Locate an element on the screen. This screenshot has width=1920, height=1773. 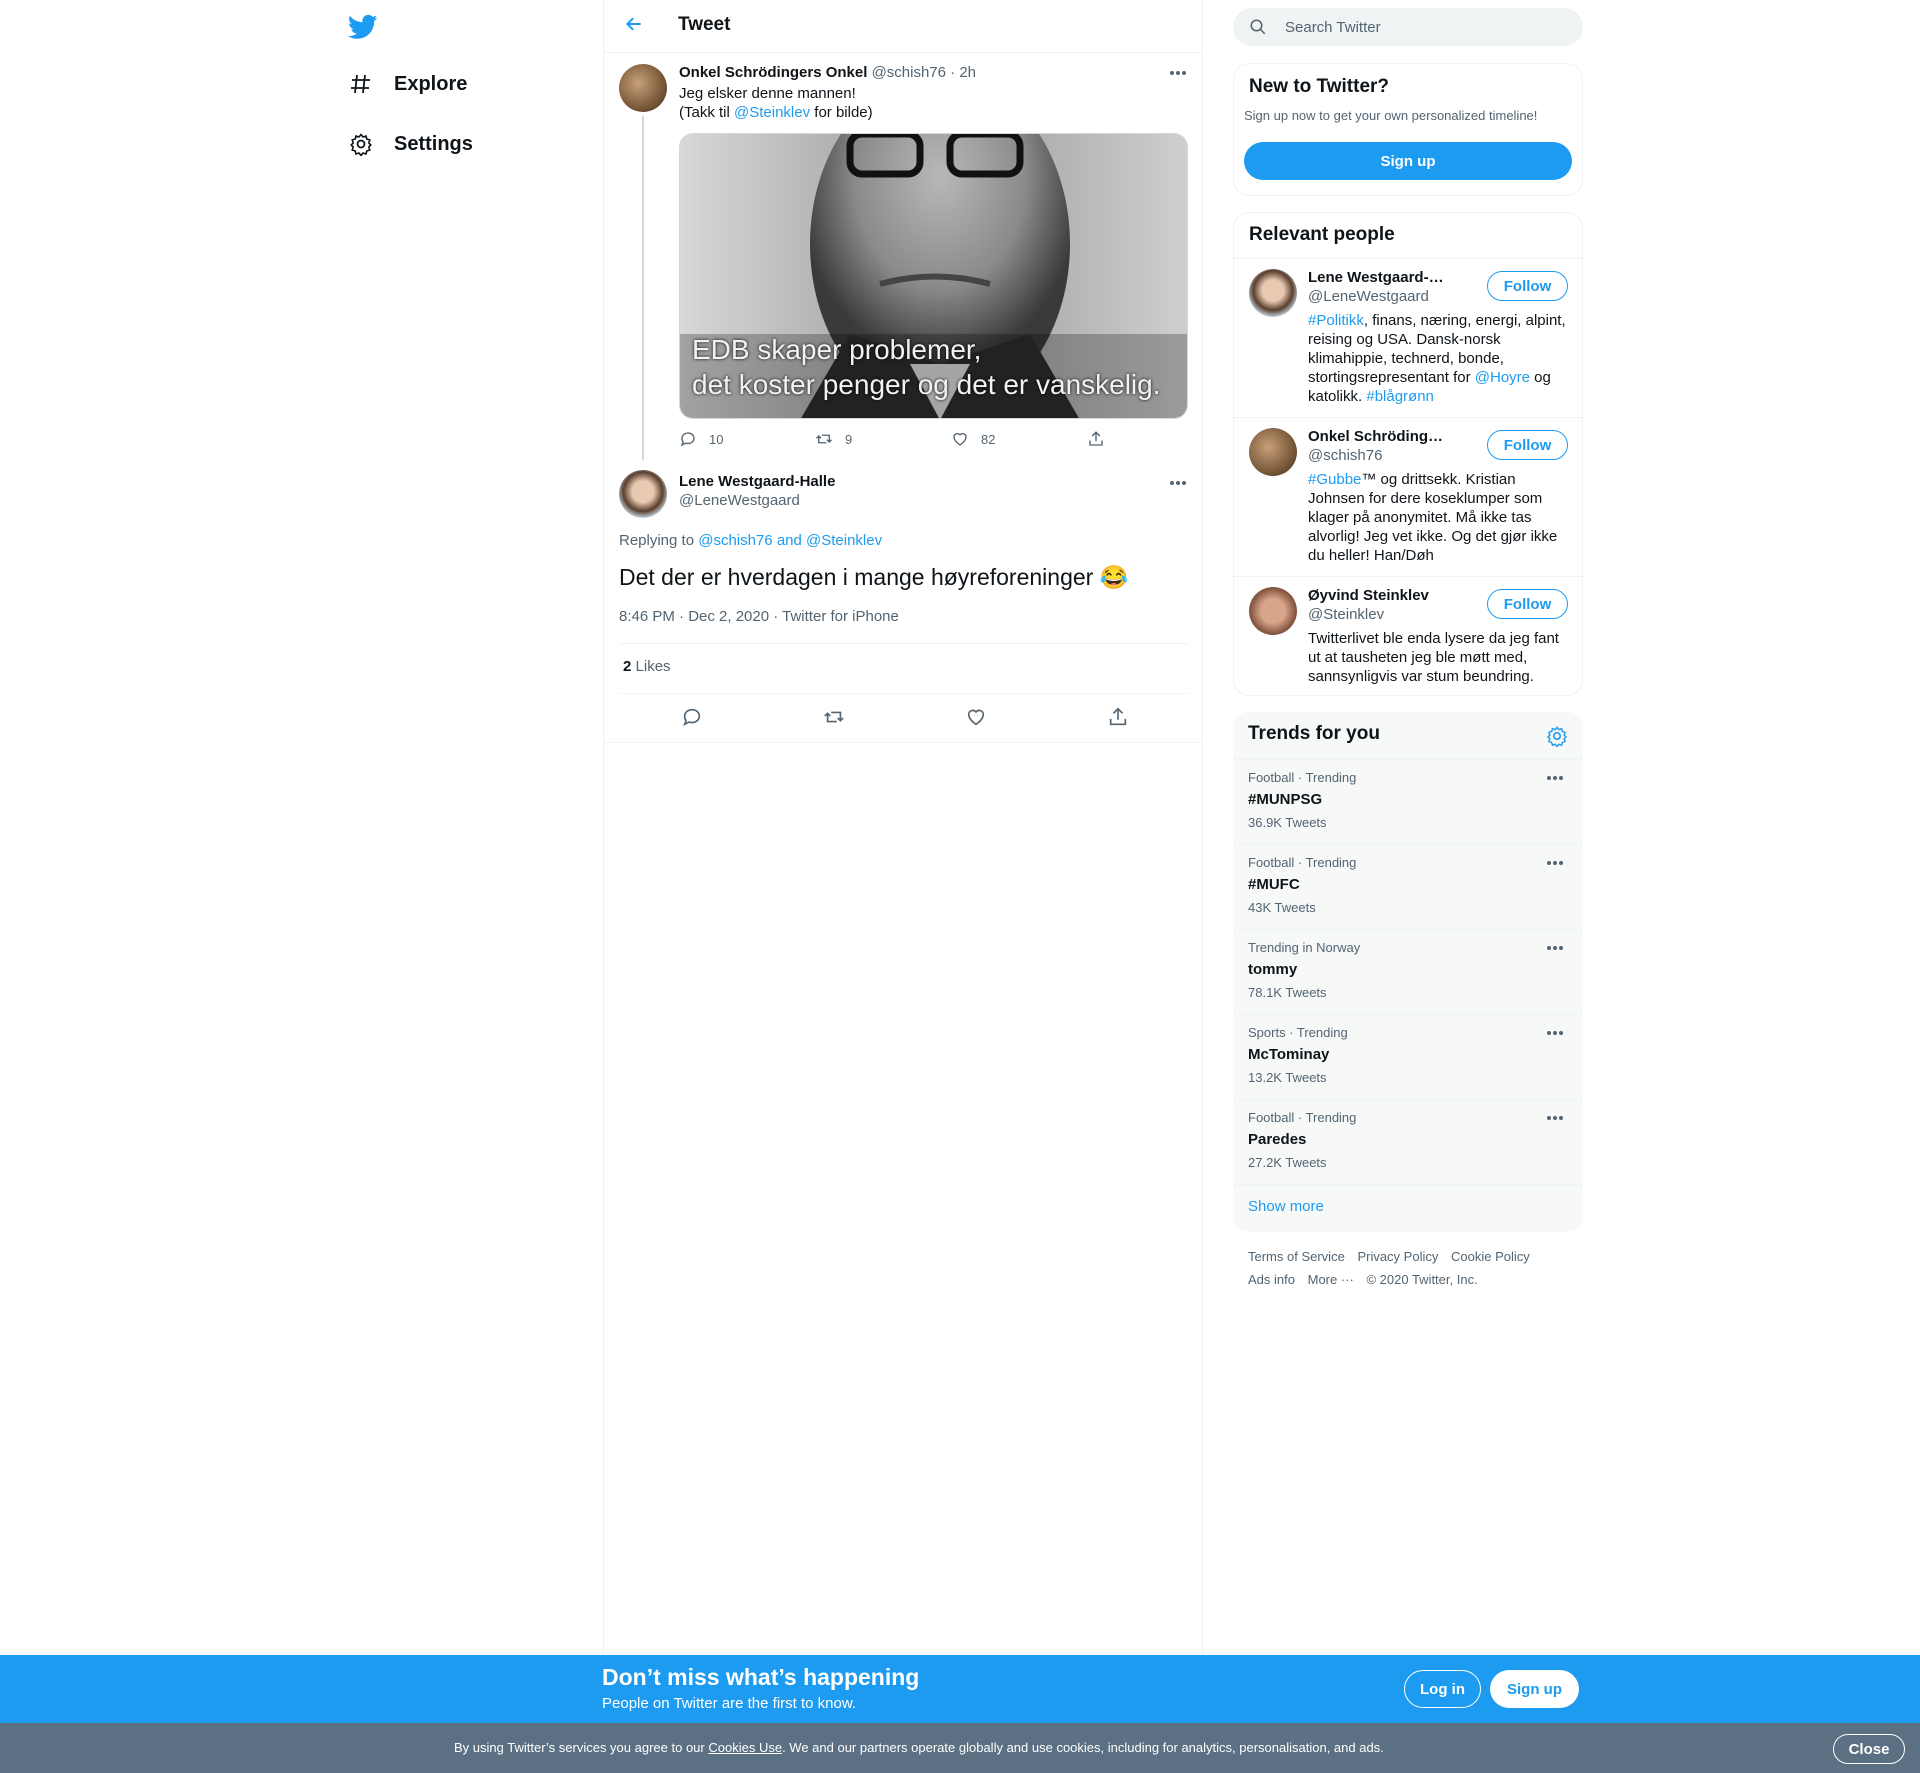
replying-to-links: @schish76 and @Steinklev is located at coordinates (790, 540).